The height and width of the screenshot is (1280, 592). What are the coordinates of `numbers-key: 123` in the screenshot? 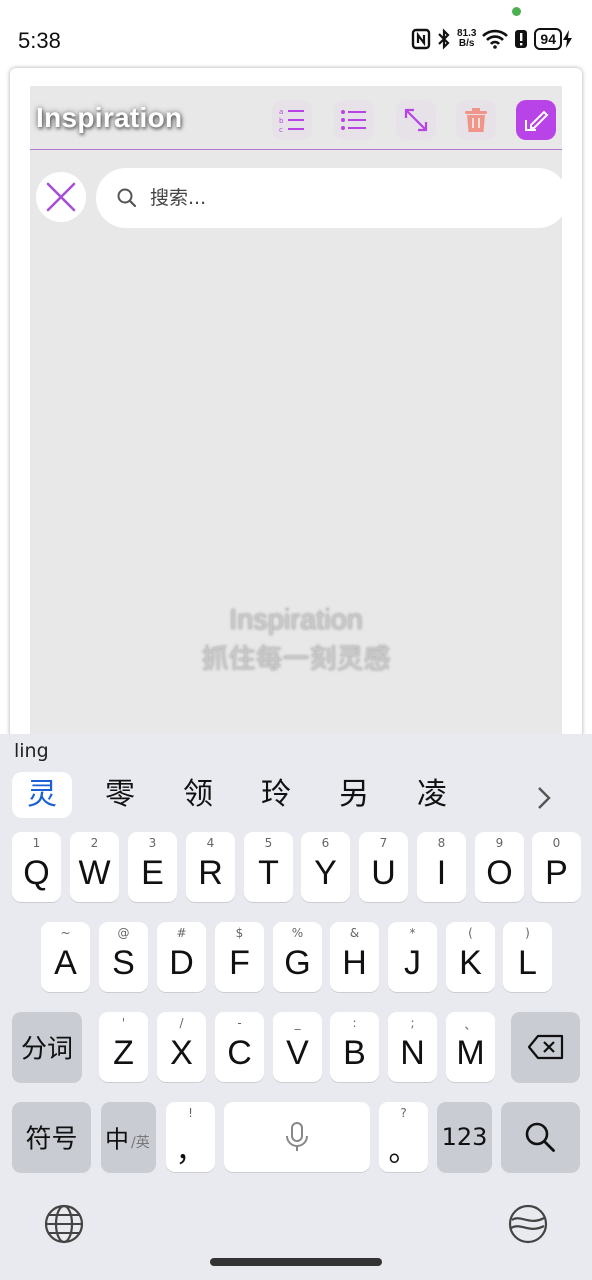 It's located at (464, 1137).